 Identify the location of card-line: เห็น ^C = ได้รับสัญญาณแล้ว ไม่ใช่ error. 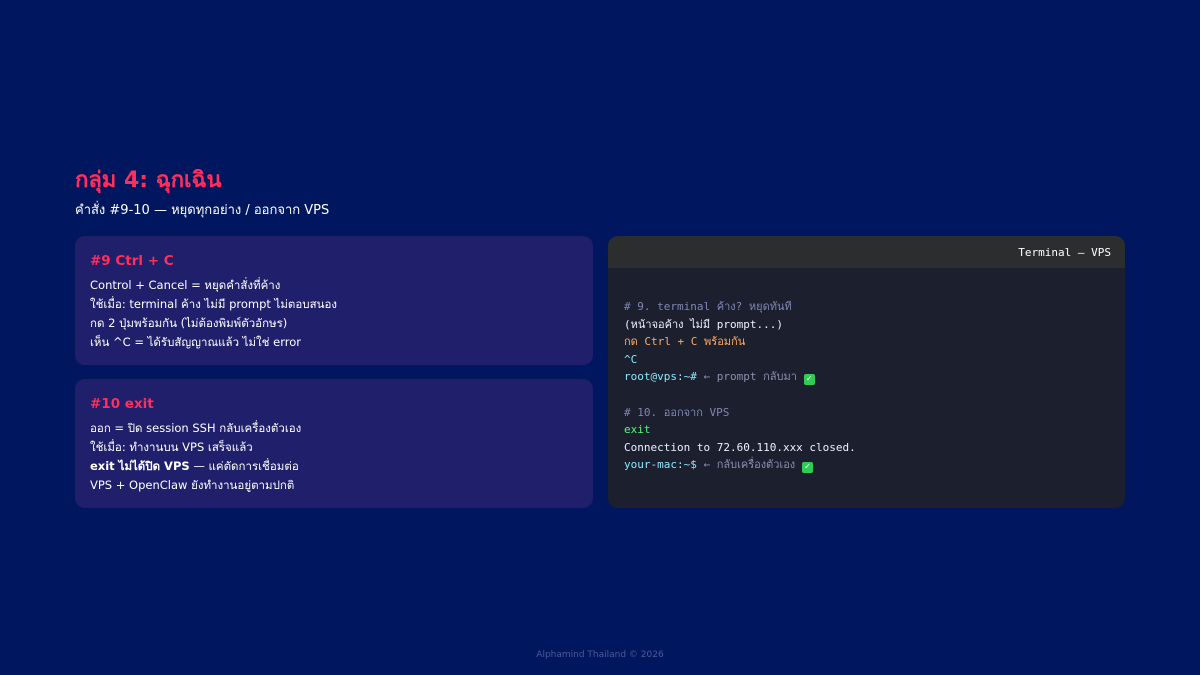
(195, 342).